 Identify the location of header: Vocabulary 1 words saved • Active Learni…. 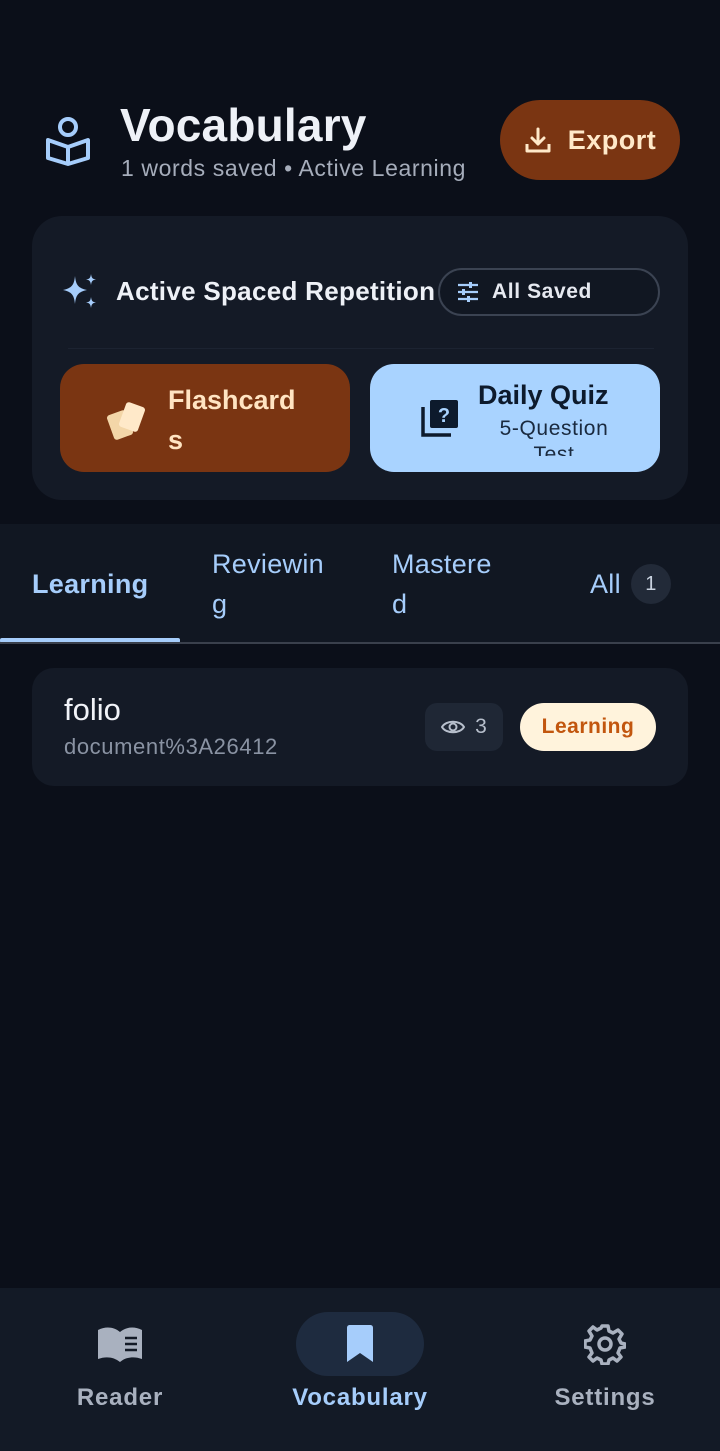
(360, 105).